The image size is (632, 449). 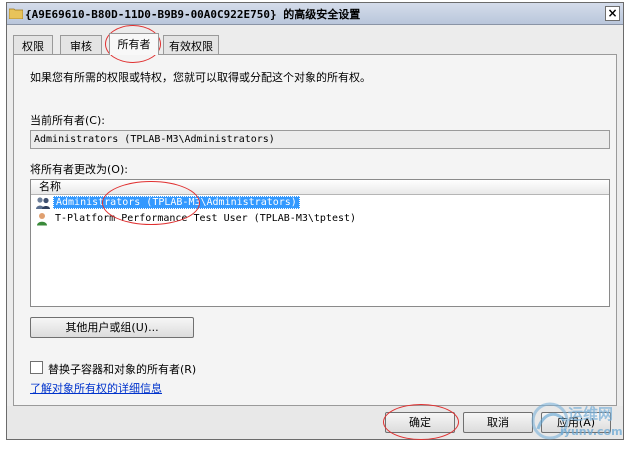 What do you see at coordinates (122, 369) in the screenshot?
I see `replace-owner-label: 替换子容器和对象的所有者(R)` at bounding box center [122, 369].